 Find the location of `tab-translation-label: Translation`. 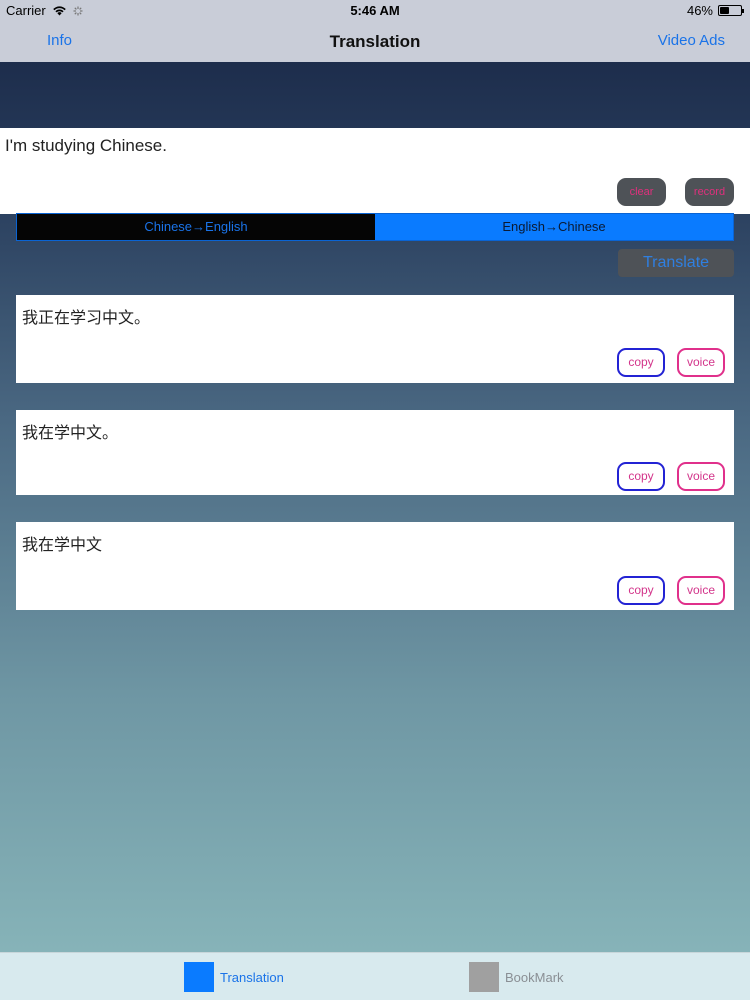

tab-translation-label: Translation is located at coordinates (252, 977).